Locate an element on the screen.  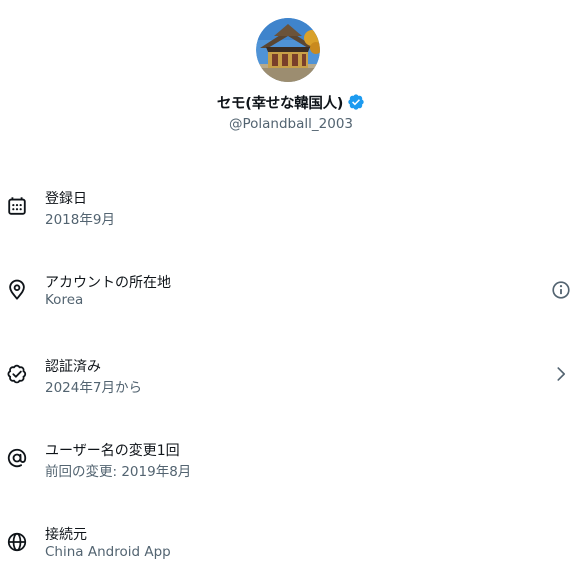
info-row-connected-via: 接続元 China Android App is located at coordinates (291, 548).